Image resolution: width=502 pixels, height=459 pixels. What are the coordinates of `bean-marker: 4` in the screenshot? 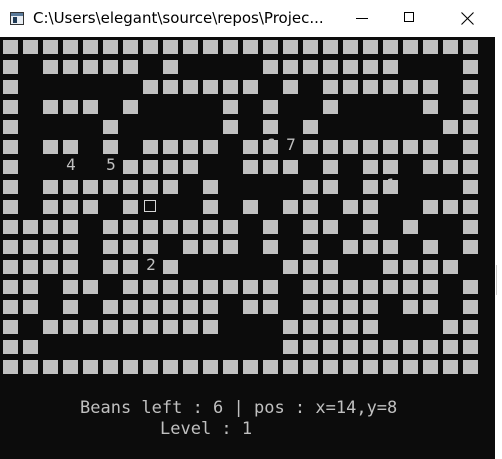 It's located at (71, 164).